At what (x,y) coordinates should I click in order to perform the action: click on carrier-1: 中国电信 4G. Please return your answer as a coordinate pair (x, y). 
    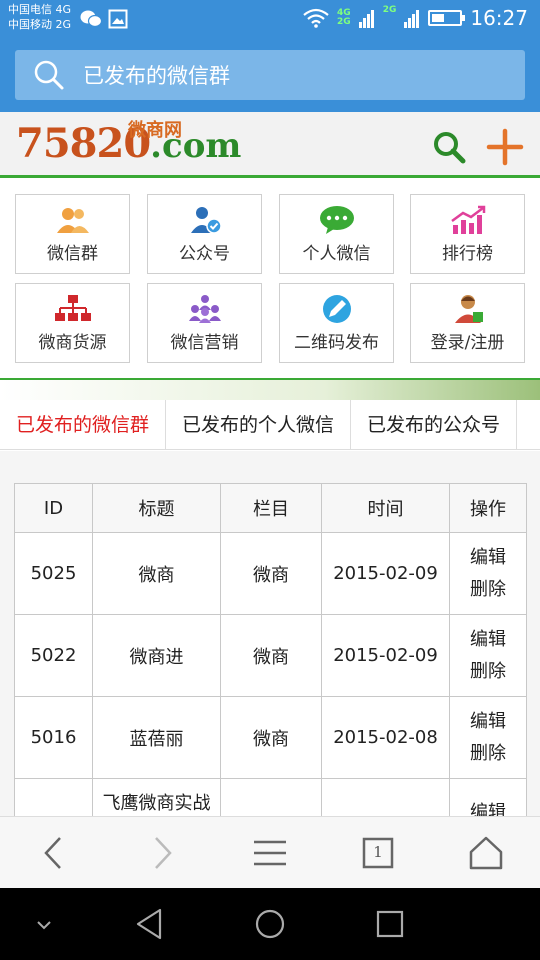
    Looking at the image, I should click on (40, 9).